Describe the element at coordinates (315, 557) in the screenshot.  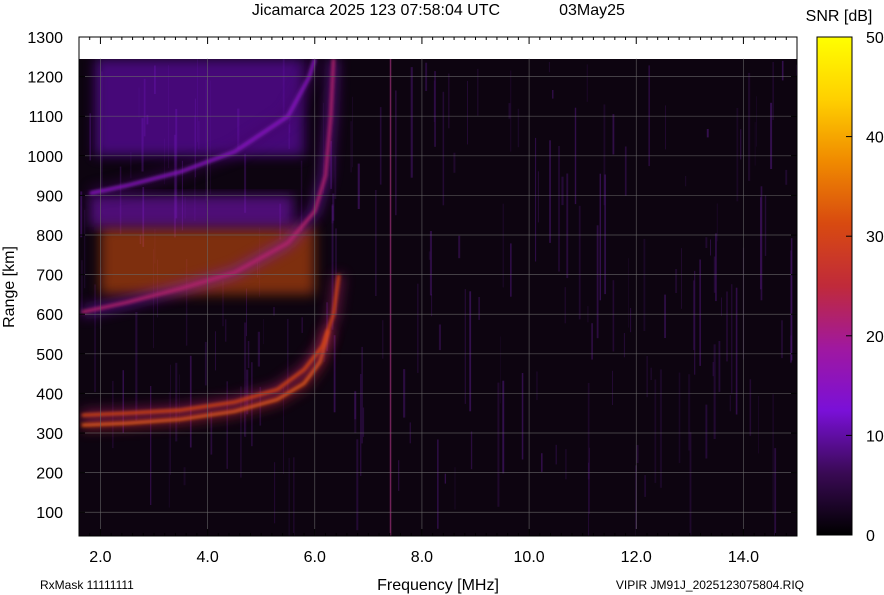
I see `x-tick-label: 6.0` at that location.